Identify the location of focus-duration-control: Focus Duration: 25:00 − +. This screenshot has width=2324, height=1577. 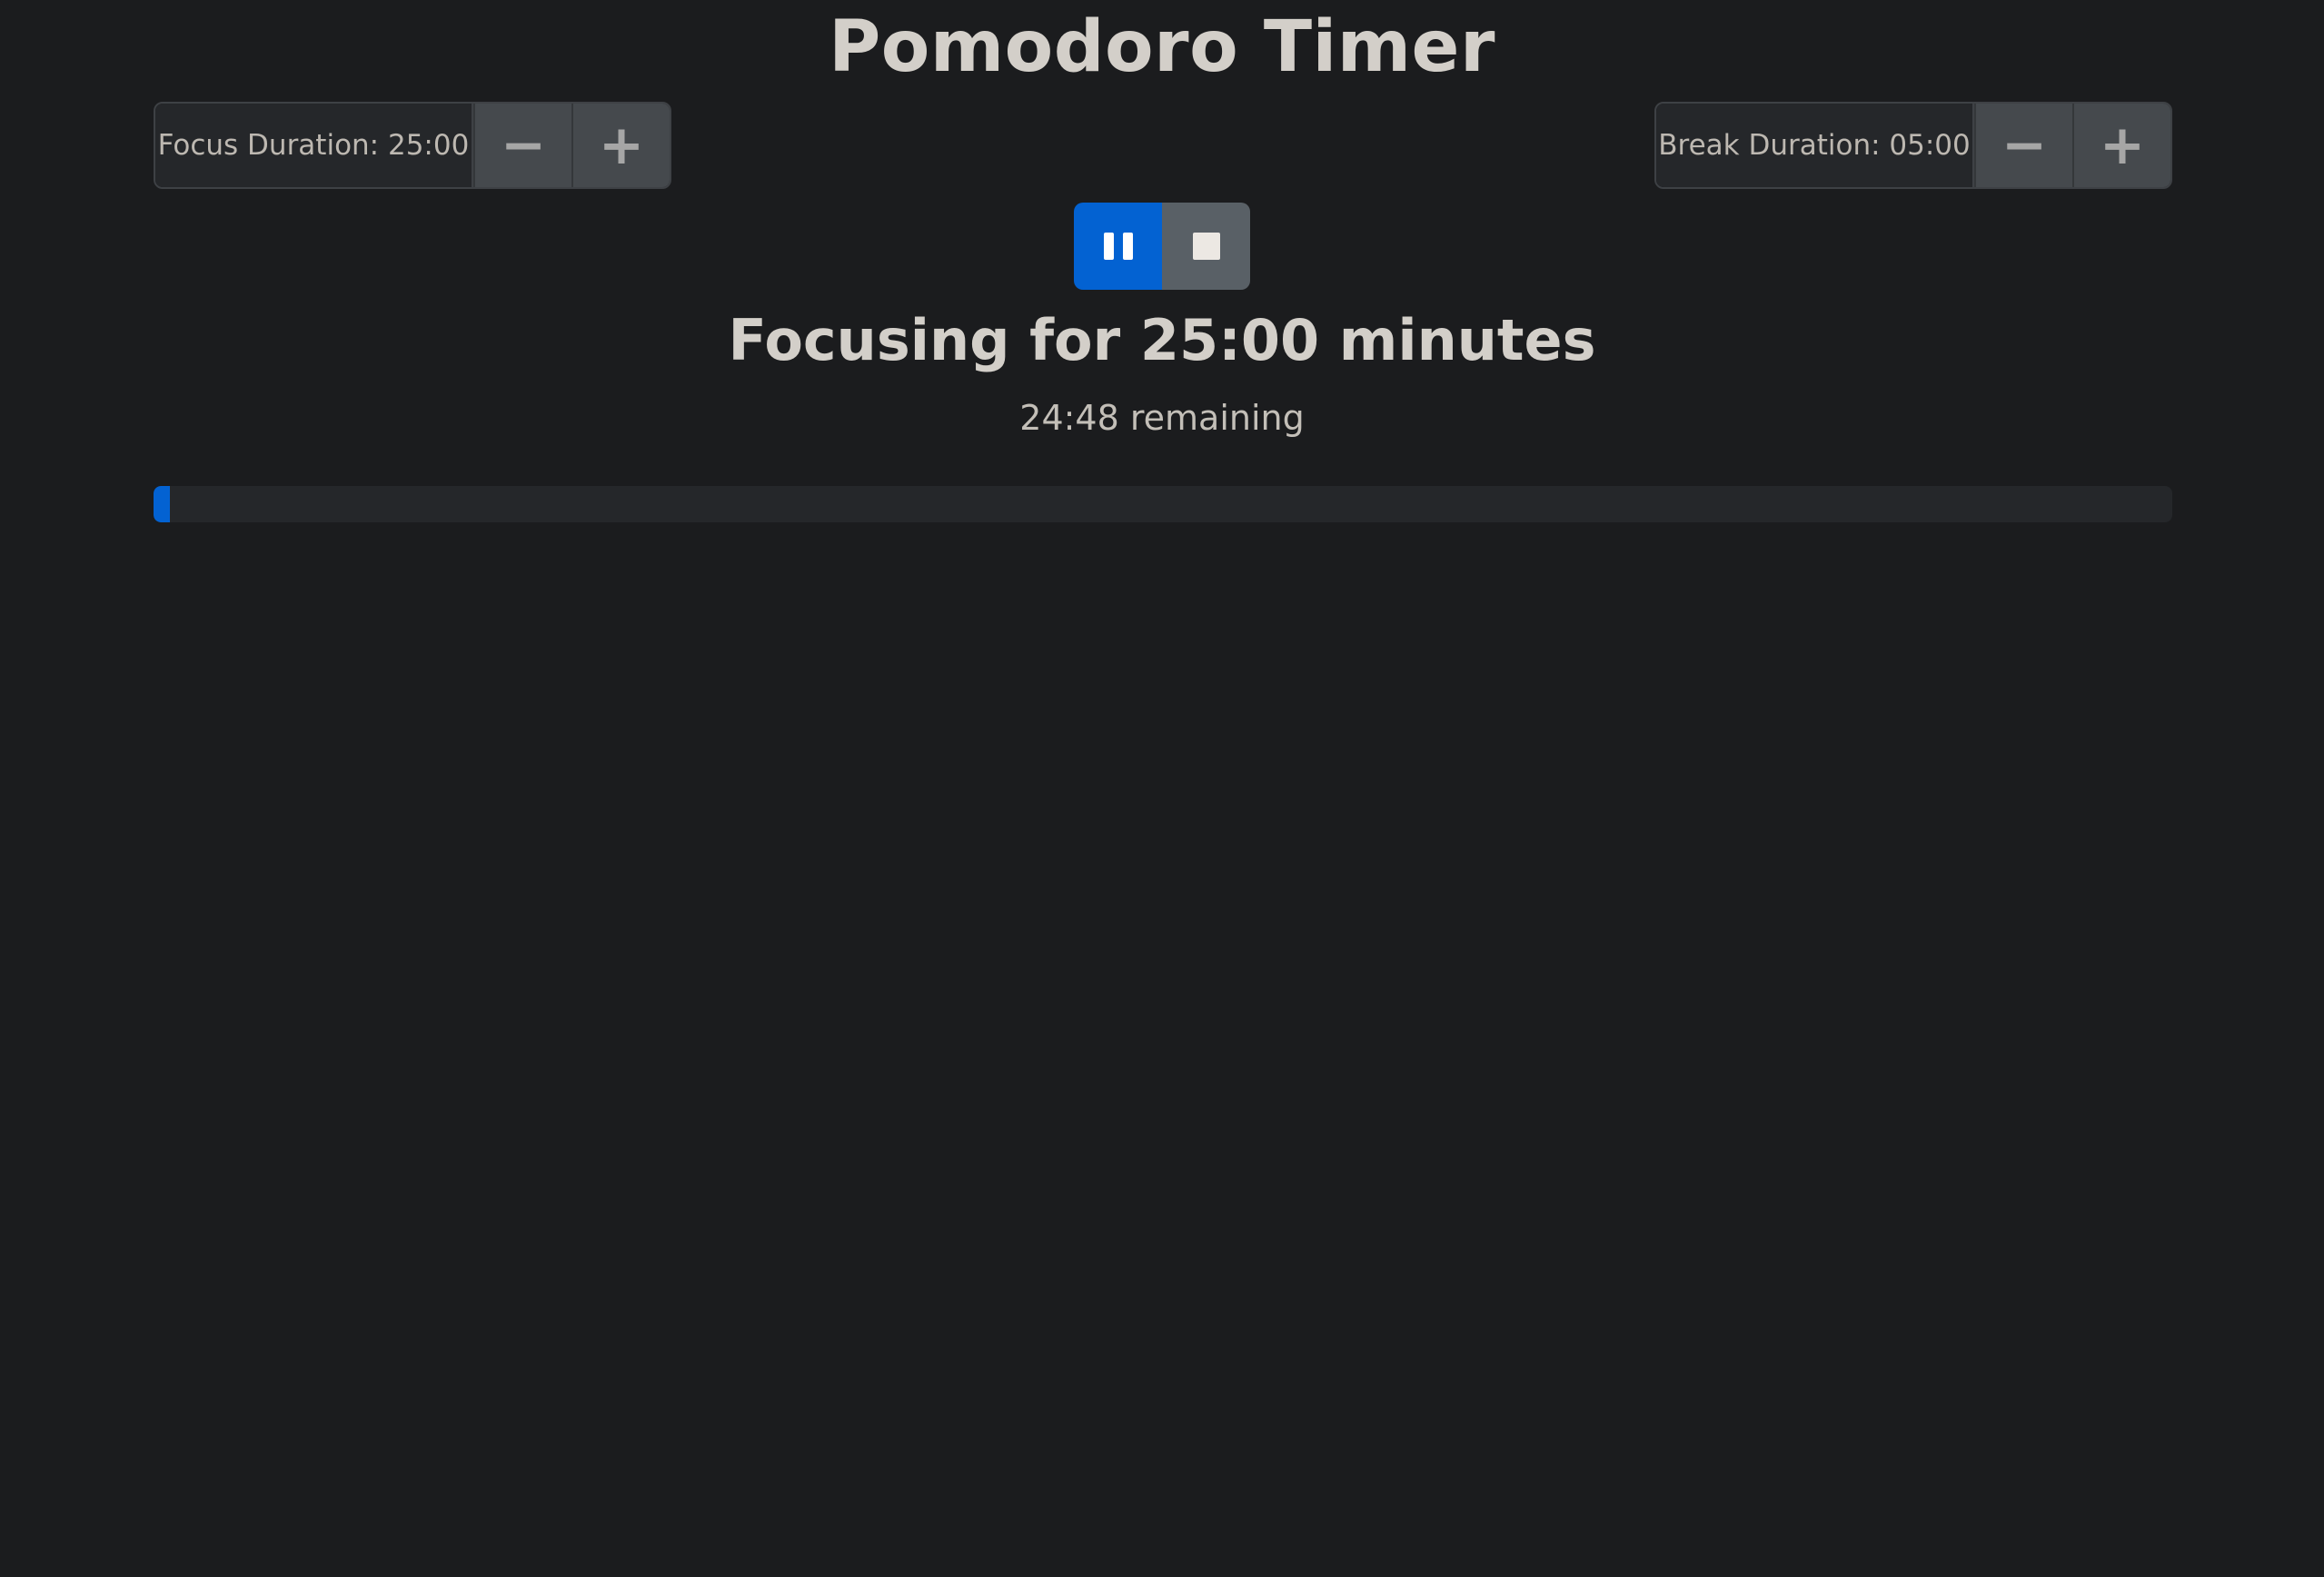
(412, 146).